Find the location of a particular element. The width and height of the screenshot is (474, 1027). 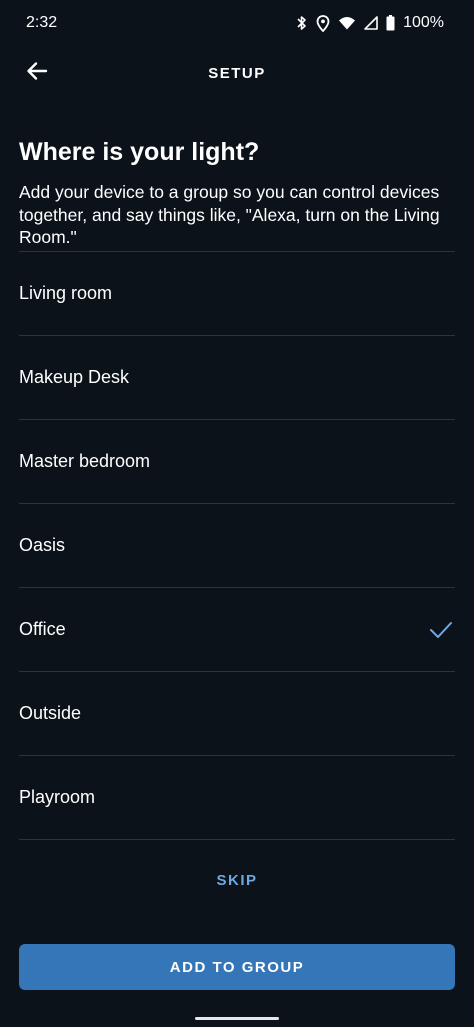

add-to-group-button: ADD TO GROUP is located at coordinates (237, 967).